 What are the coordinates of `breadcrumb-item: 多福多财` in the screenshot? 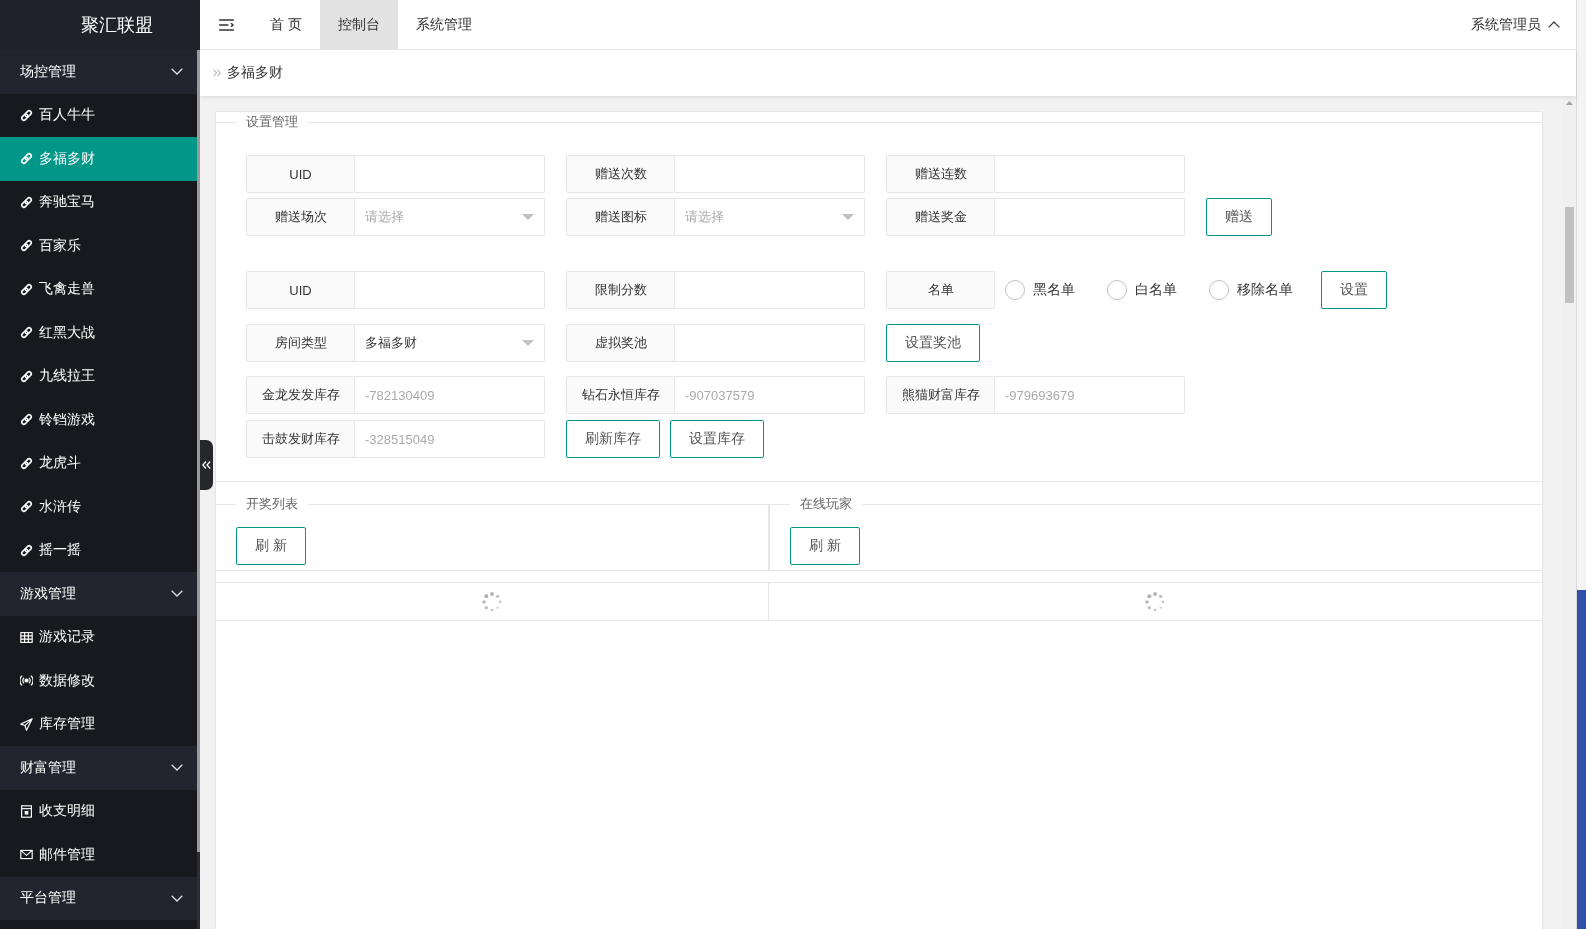 It's located at (255, 73).